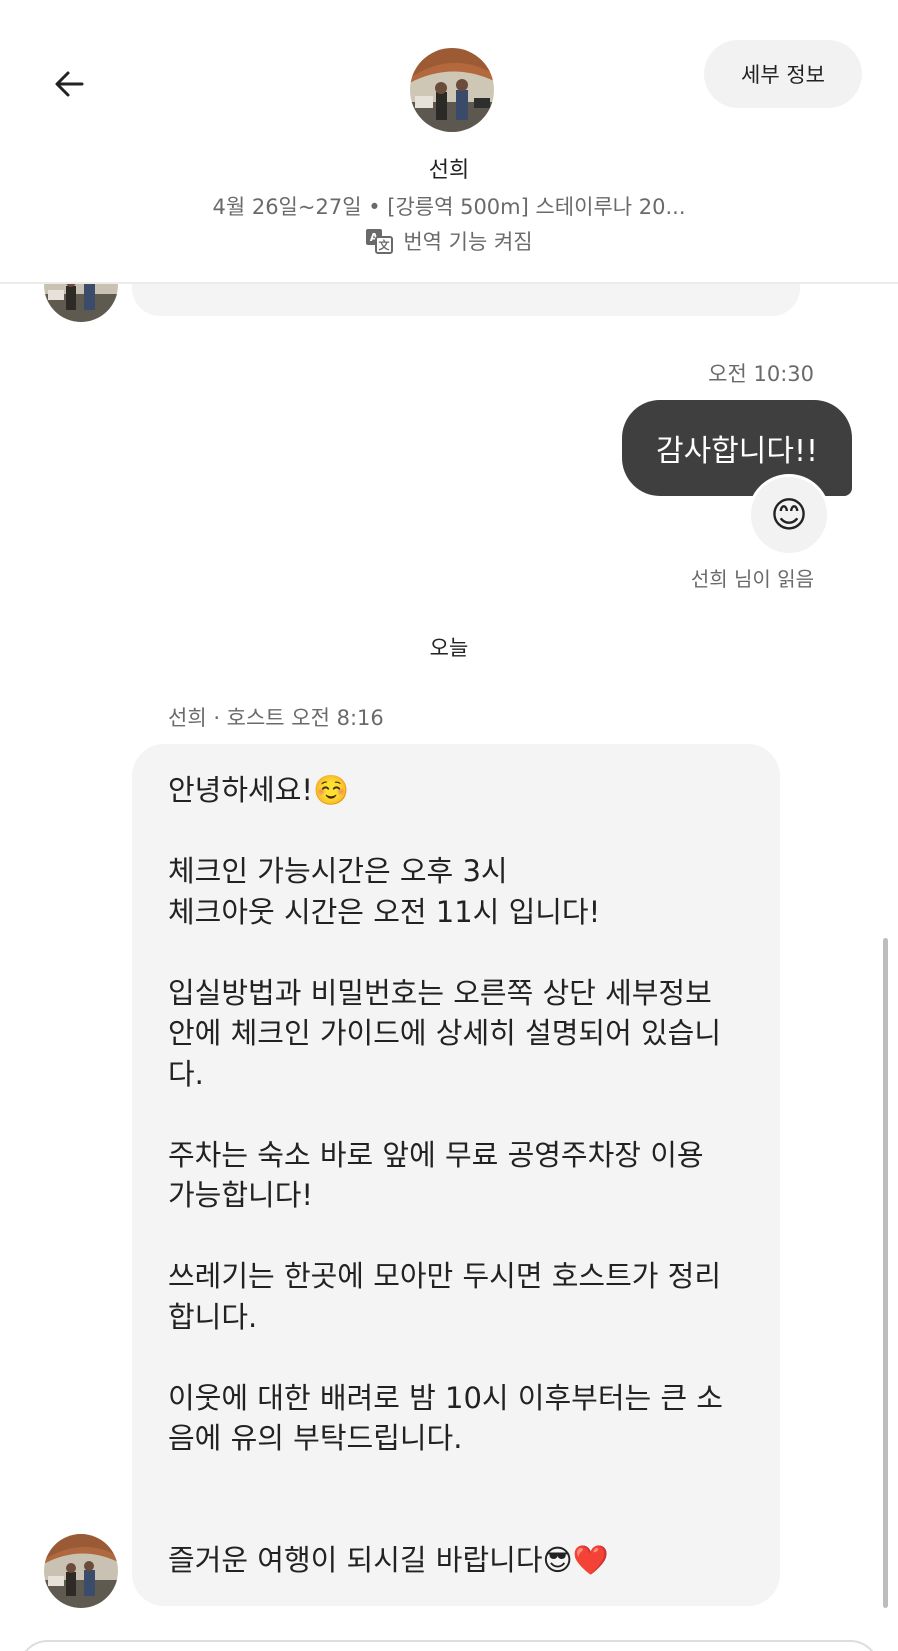 Image resolution: width=898 pixels, height=1651 pixels. What do you see at coordinates (388, 1559) in the screenshot?
I see `host-message-line: 즐거운 여행이 되시길 바랍니다😎❤️` at bounding box center [388, 1559].